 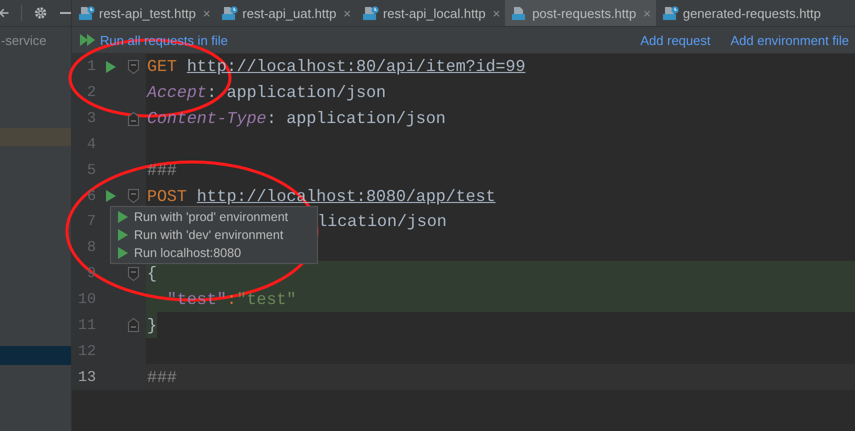 What do you see at coordinates (65, 13) in the screenshot?
I see `minimize-icon` at bounding box center [65, 13].